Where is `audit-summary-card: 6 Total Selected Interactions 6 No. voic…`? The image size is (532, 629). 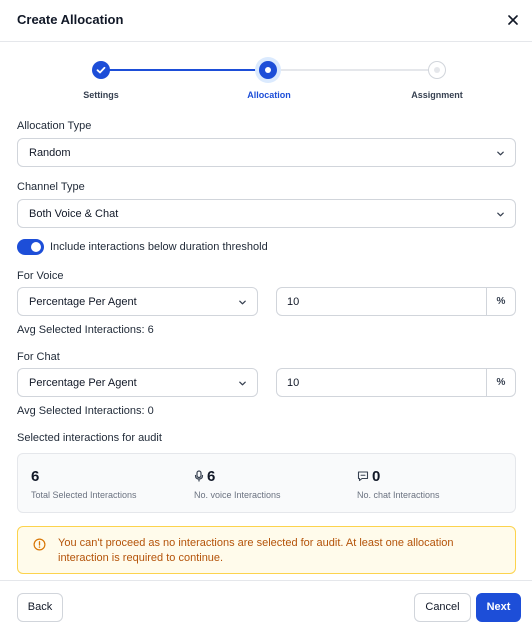
audit-summary-card: 6 Total Selected Interactions 6 No. voic… is located at coordinates (266, 483).